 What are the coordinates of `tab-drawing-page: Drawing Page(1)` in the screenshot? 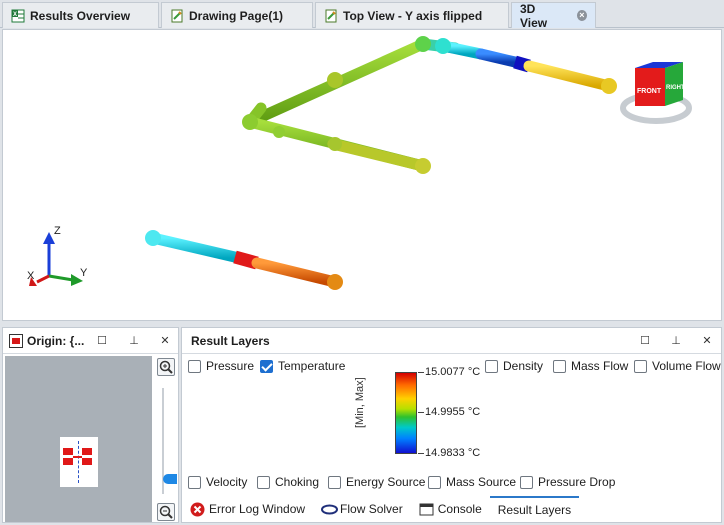 It's located at (237, 15).